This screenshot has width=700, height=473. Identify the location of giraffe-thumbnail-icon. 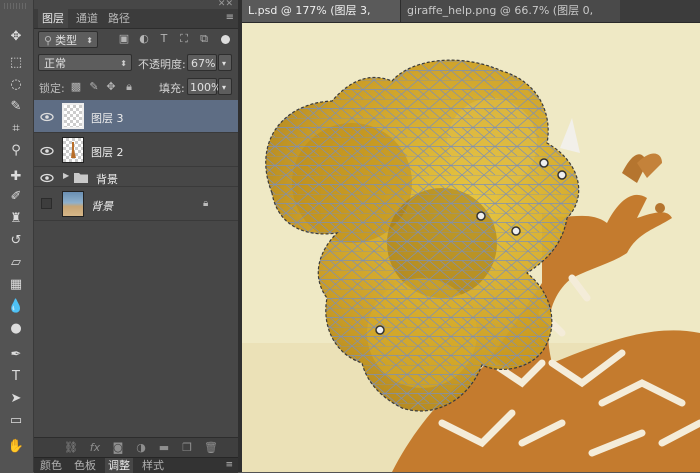
(73, 150).